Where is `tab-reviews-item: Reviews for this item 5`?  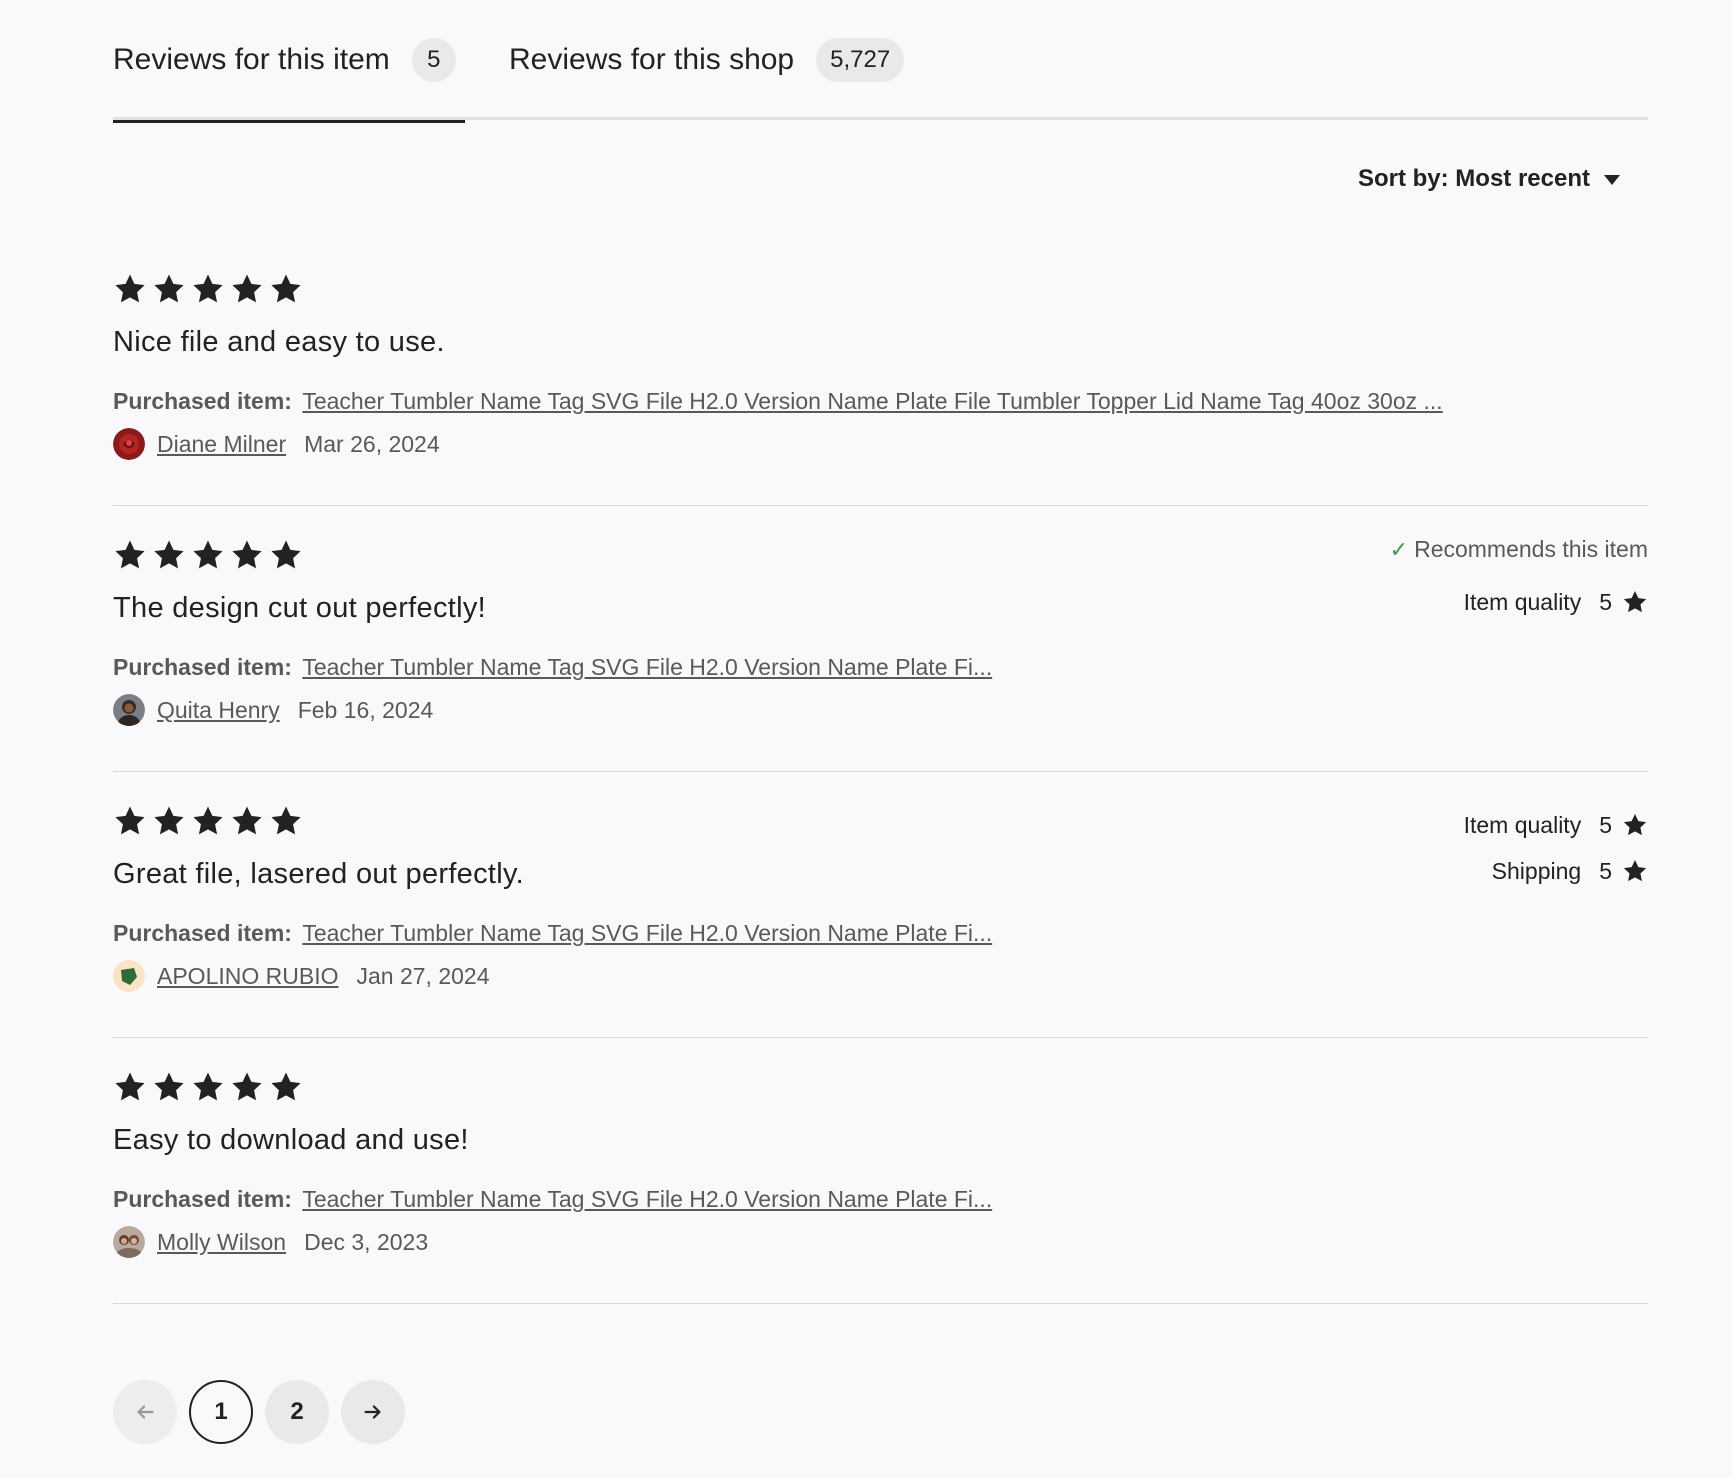 tab-reviews-item: Reviews for this item 5 is located at coordinates (289, 61).